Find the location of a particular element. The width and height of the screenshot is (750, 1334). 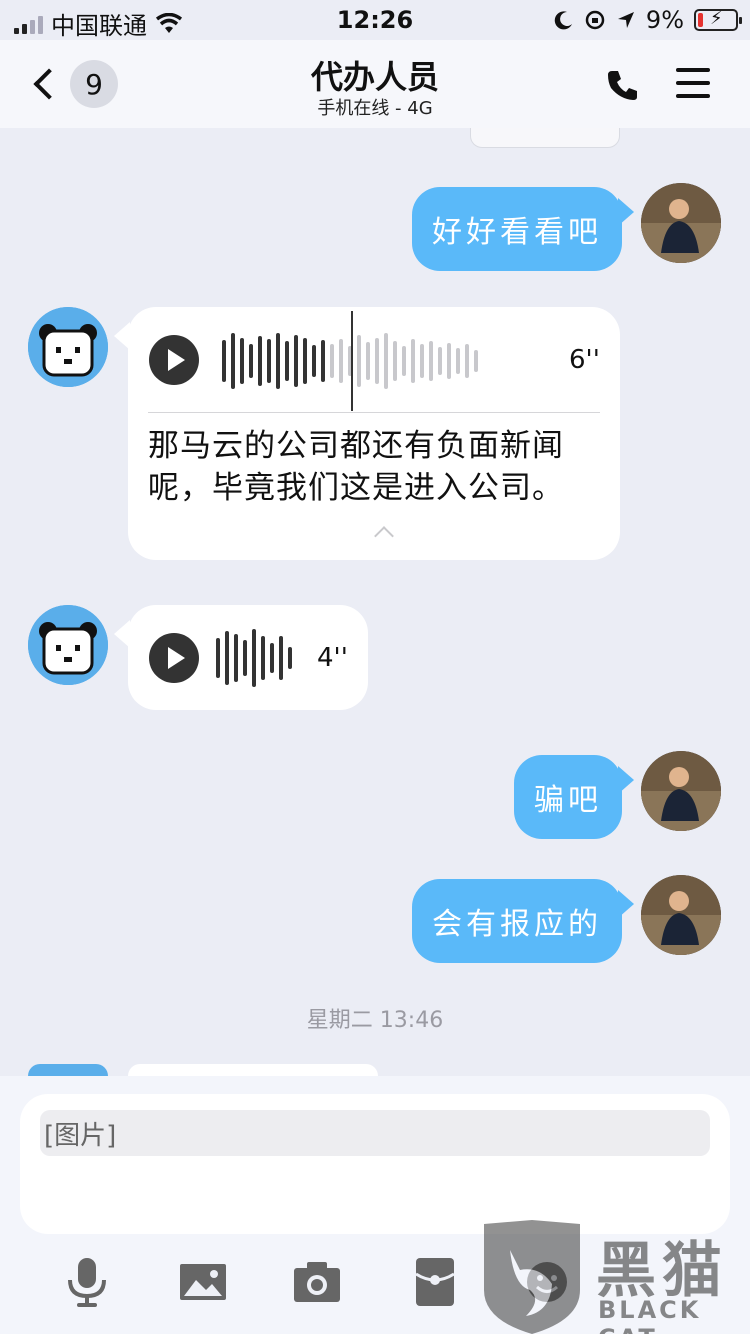

cat-shield-icon is located at coordinates (532, 1277).